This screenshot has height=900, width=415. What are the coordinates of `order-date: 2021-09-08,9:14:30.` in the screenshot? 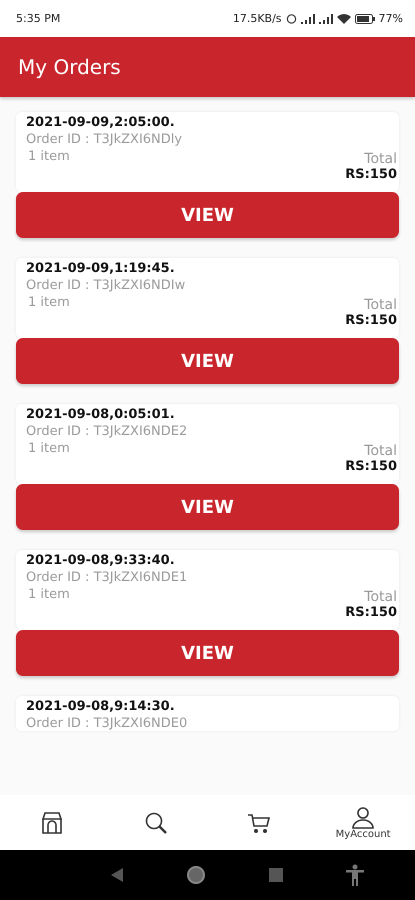 It's located at (101, 706).